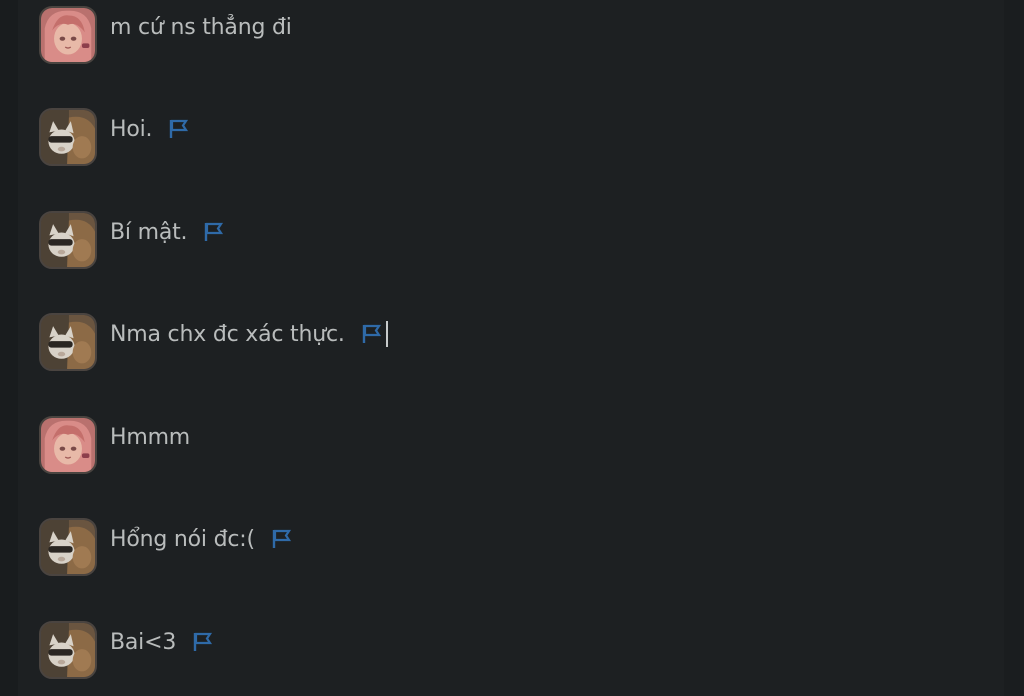 Image resolution: width=1024 pixels, height=696 pixels. I want to click on message-row: Nma chx đc xác thực., so click(213, 344).